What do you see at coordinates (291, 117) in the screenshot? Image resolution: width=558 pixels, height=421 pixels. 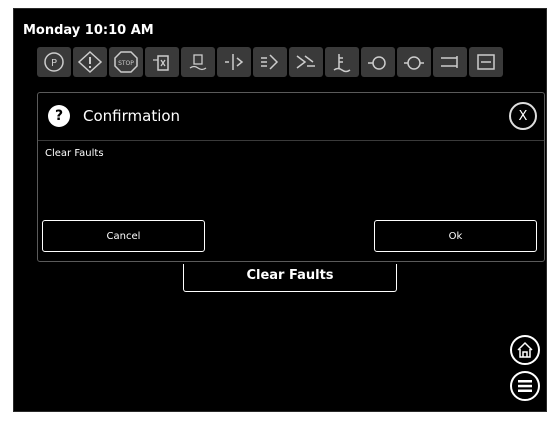 I see `dialog-header: ? Confirmation X` at bounding box center [291, 117].